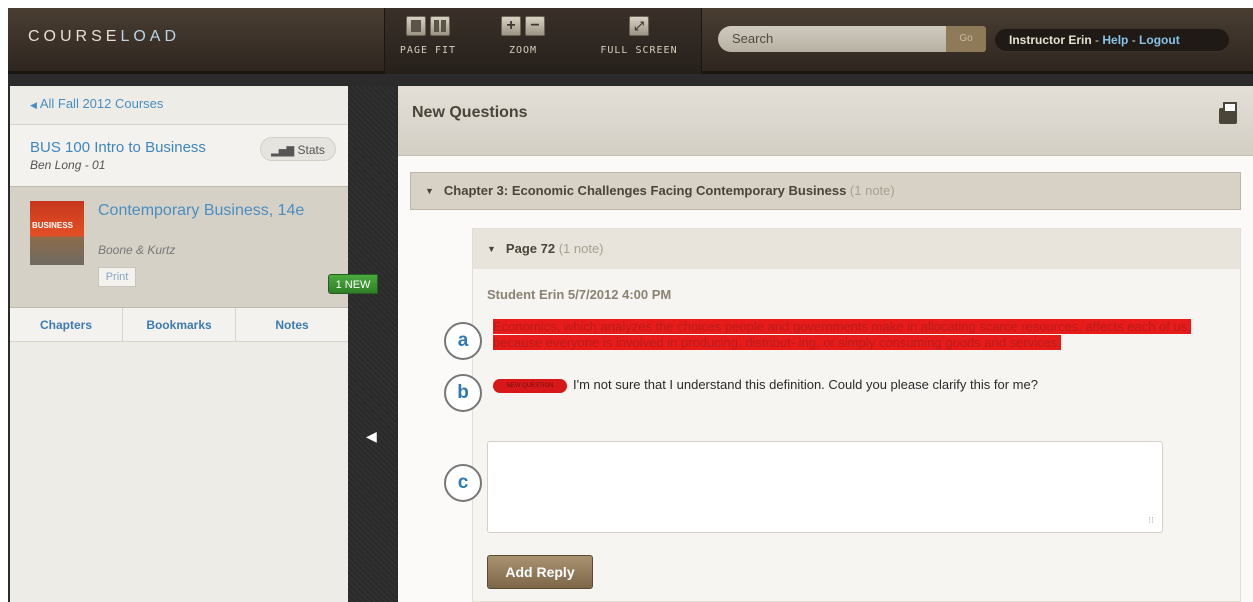 This screenshot has height=602, width=1253. What do you see at coordinates (1151, 520) in the screenshot?
I see `resize-grip-icon: ⁝⁝` at bounding box center [1151, 520].